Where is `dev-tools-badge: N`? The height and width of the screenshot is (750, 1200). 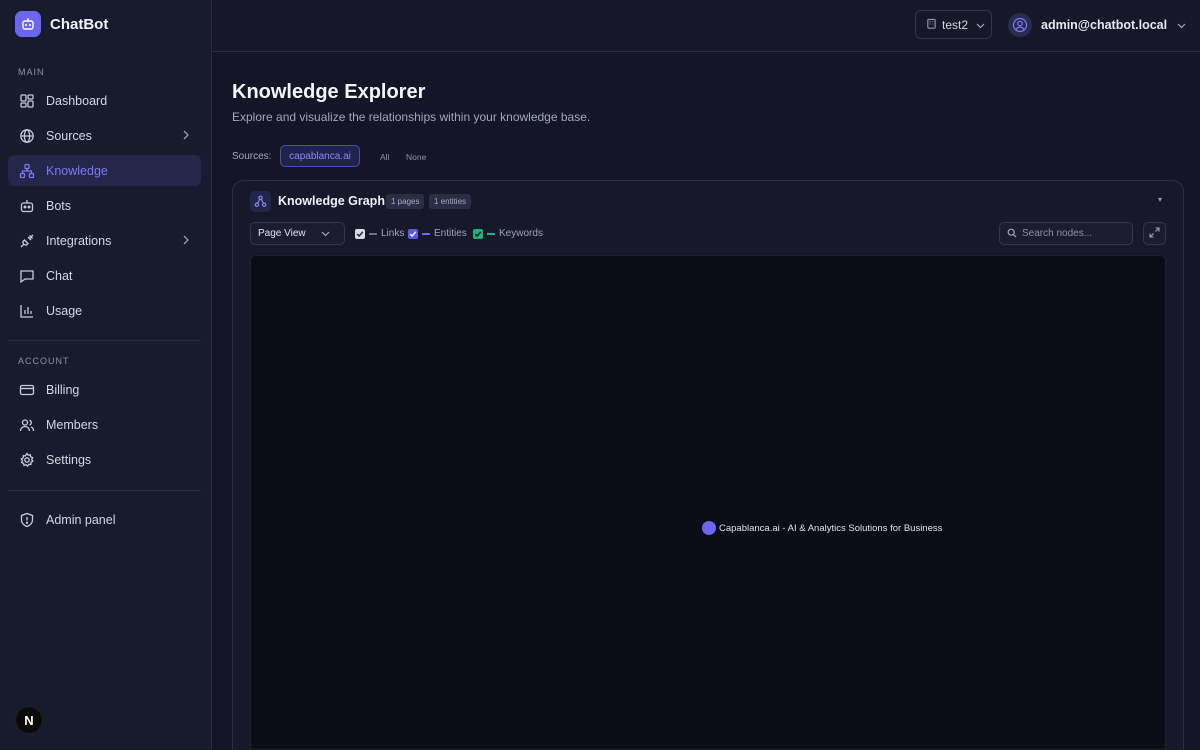
dev-tools-badge: N is located at coordinates (29, 720).